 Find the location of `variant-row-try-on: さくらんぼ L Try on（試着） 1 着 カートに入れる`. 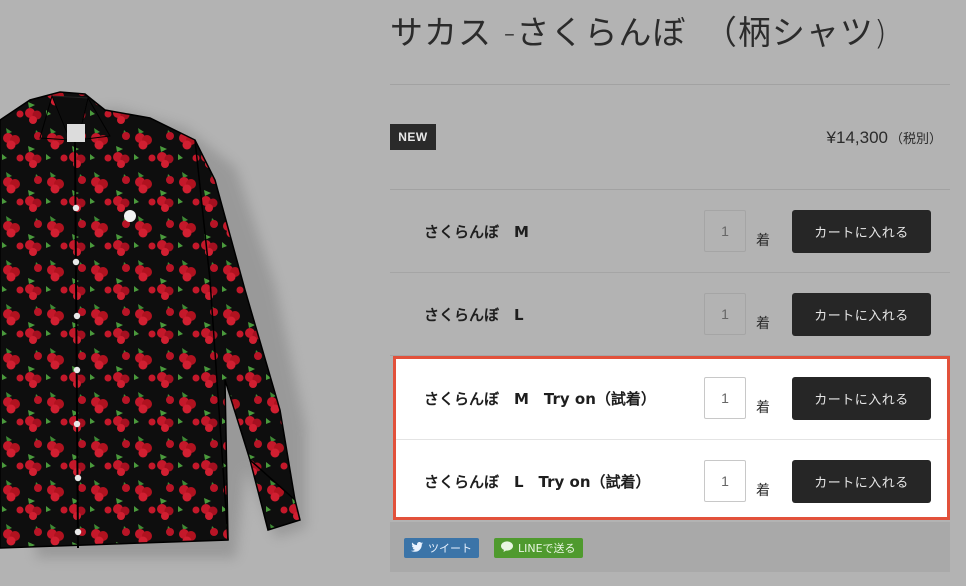

variant-row-try-on: さくらんぼ L Try on（試着） 1 着 カートに入れる is located at coordinates (670, 481).